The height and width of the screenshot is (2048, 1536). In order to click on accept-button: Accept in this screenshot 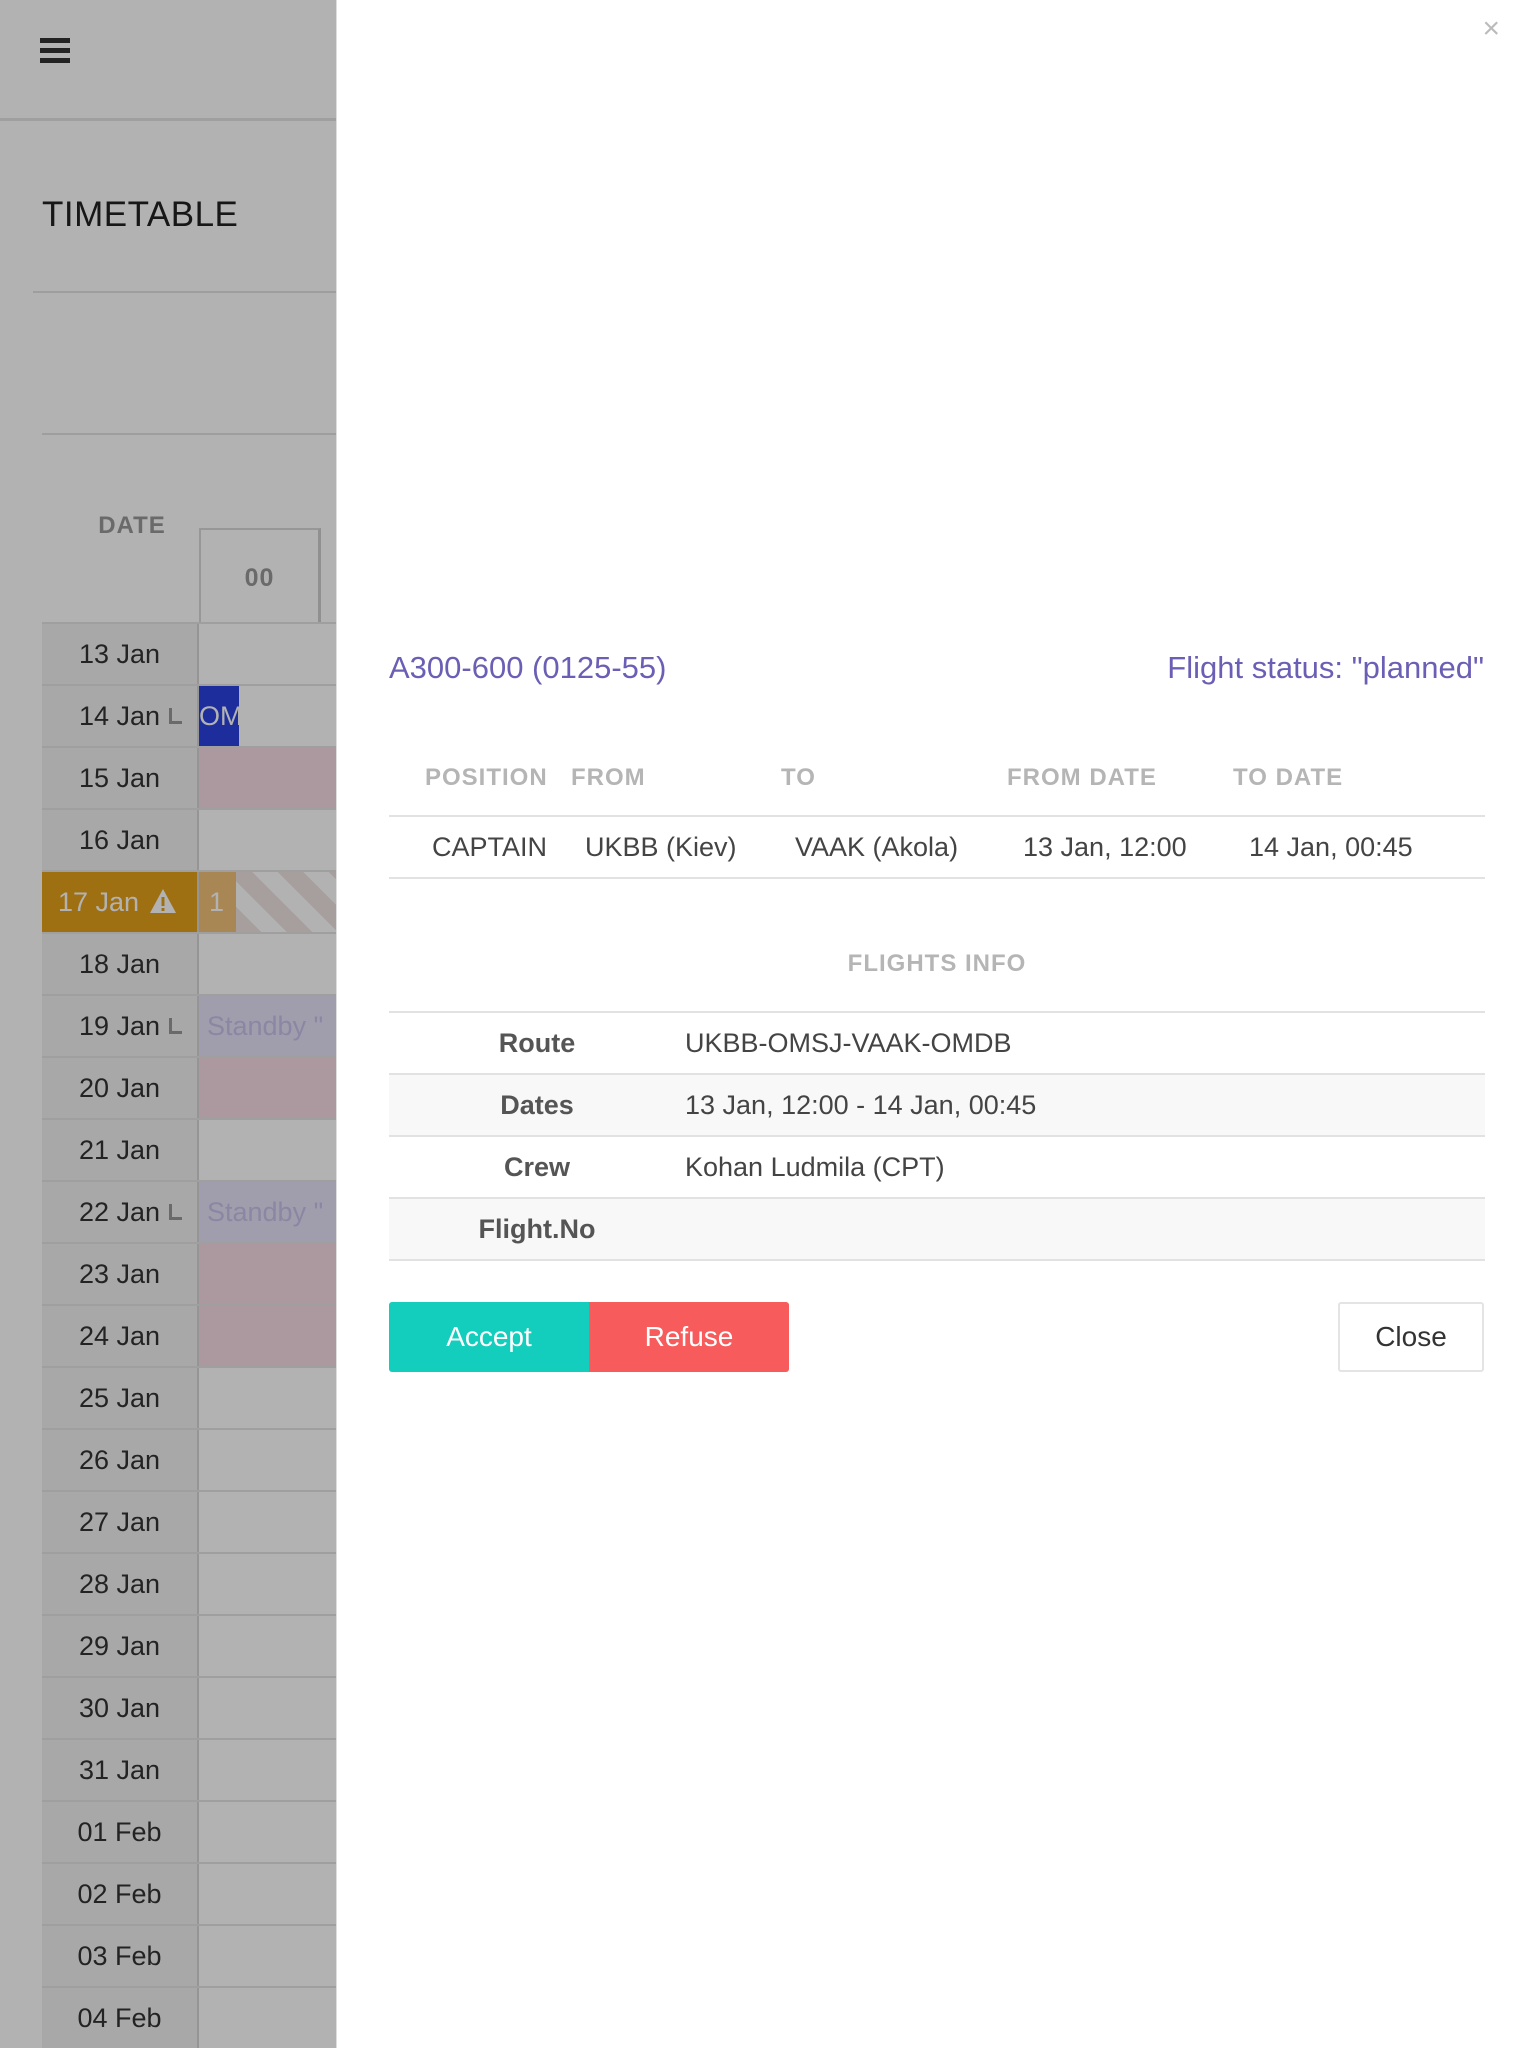, I will do `click(489, 1337)`.